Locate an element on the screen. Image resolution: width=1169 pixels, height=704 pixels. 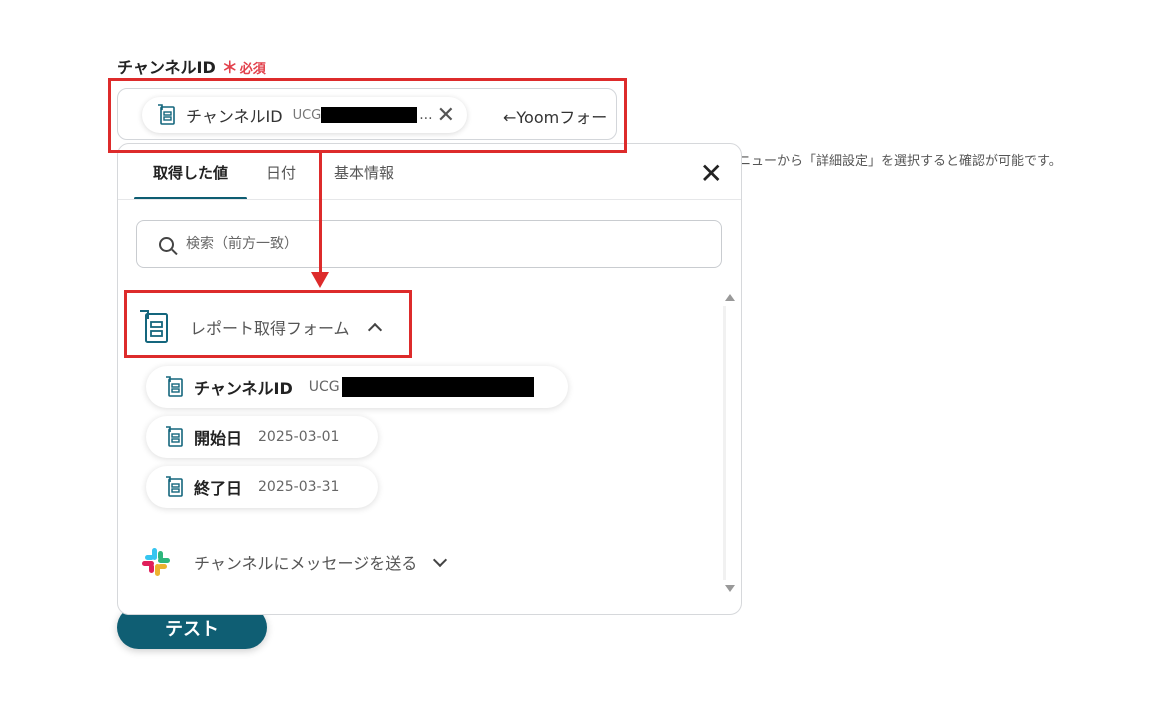
annotation-arrow-line is located at coordinates (320, 214).